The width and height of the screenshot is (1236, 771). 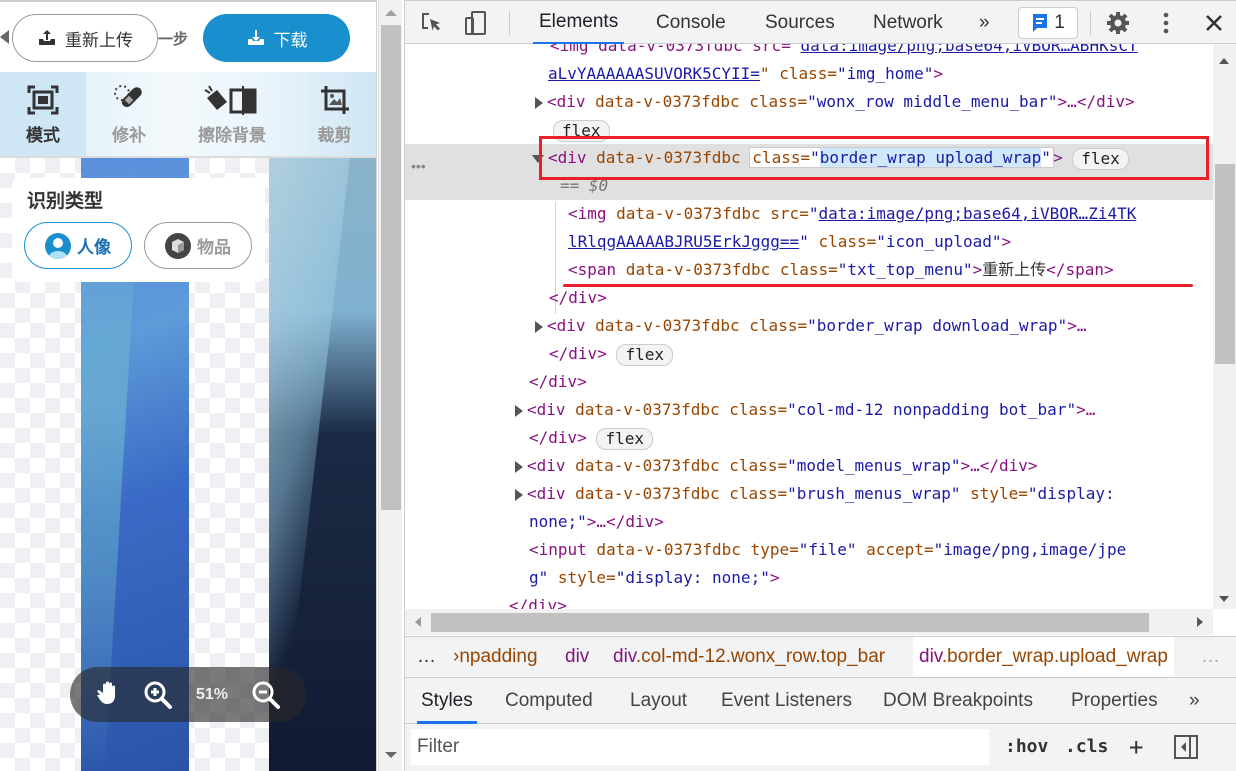 What do you see at coordinates (538, 158) in the screenshot?
I see `collapse-triangle-icon` at bounding box center [538, 158].